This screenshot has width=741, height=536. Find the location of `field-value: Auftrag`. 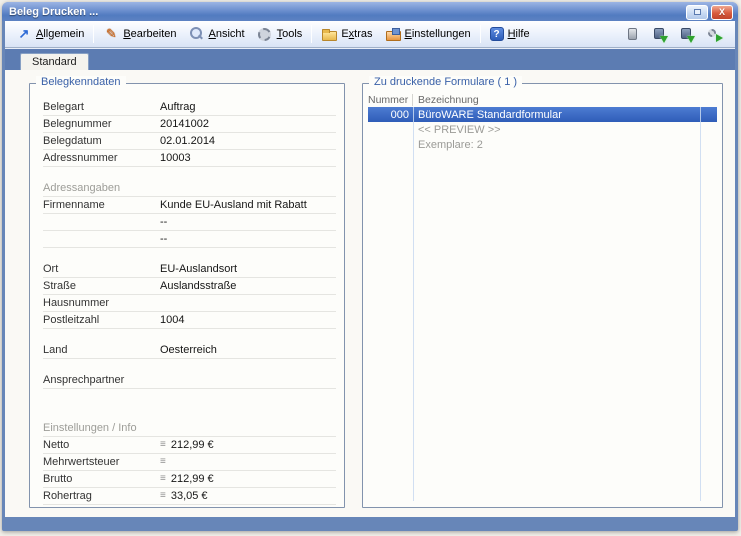

field-value: Auftrag is located at coordinates (178, 107).